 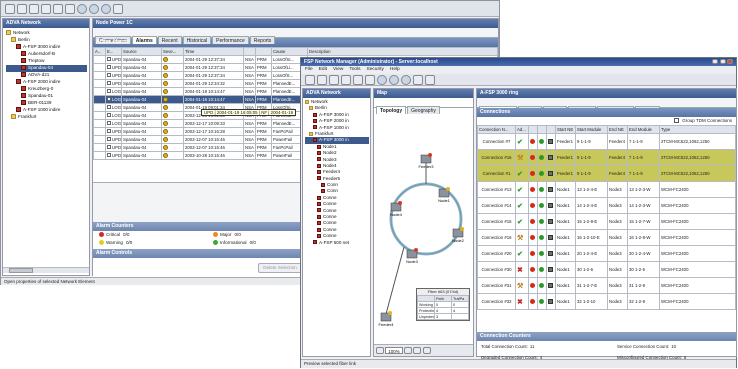 What do you see at coordinates (354, 69) in the screenshot?
I see `menu-tools: Tools` at bounding box center [354, 69].